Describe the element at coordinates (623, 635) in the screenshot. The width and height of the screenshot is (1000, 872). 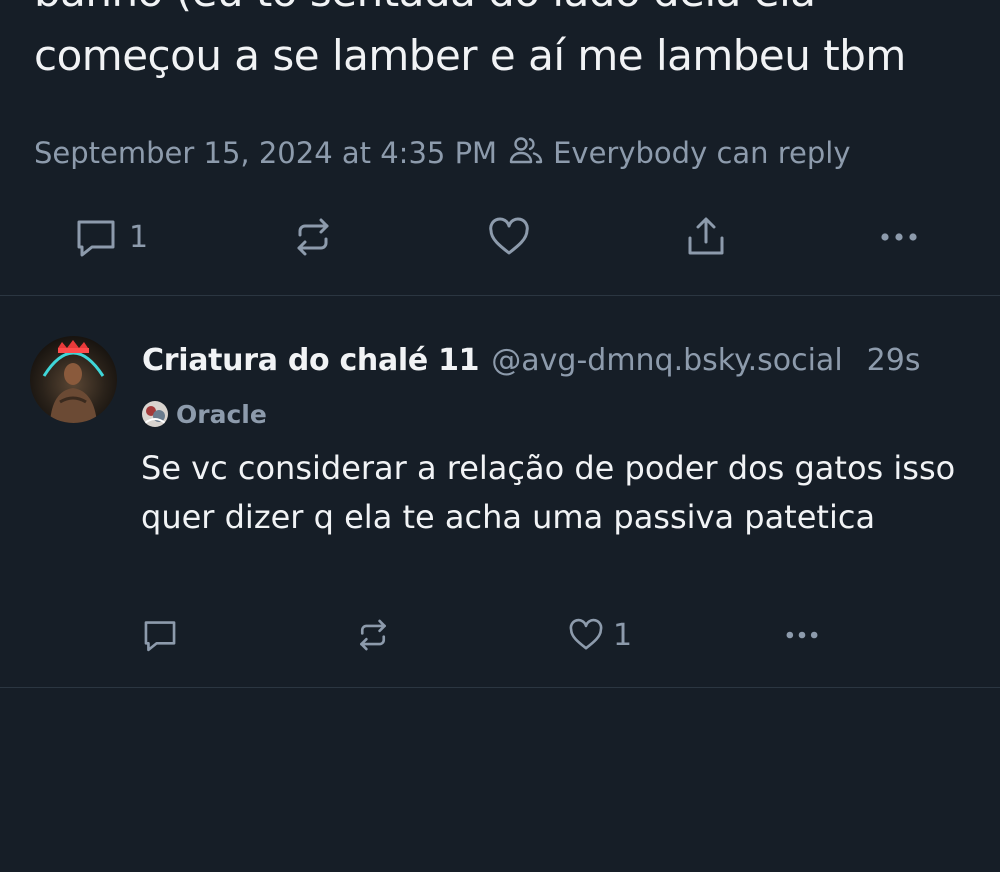
I see `like-count: 1` at that location.